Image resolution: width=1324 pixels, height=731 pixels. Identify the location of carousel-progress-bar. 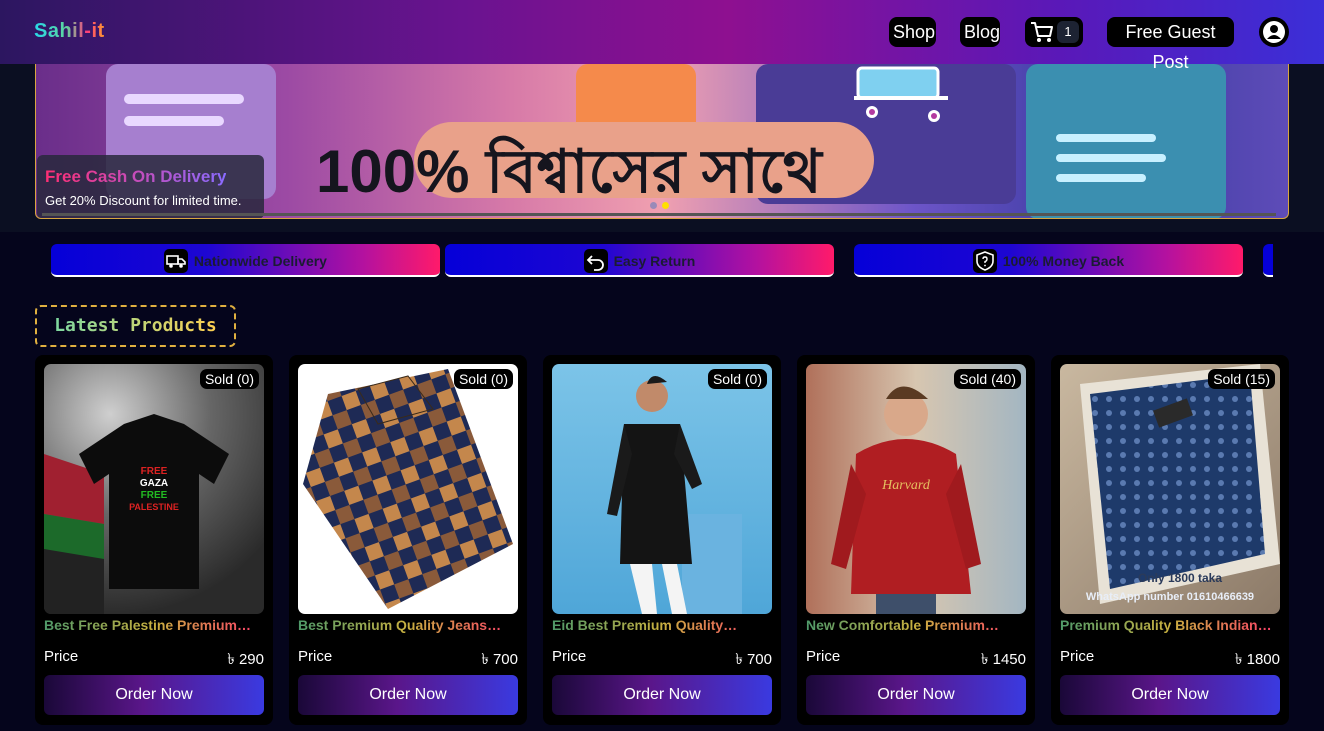
(659, 214).